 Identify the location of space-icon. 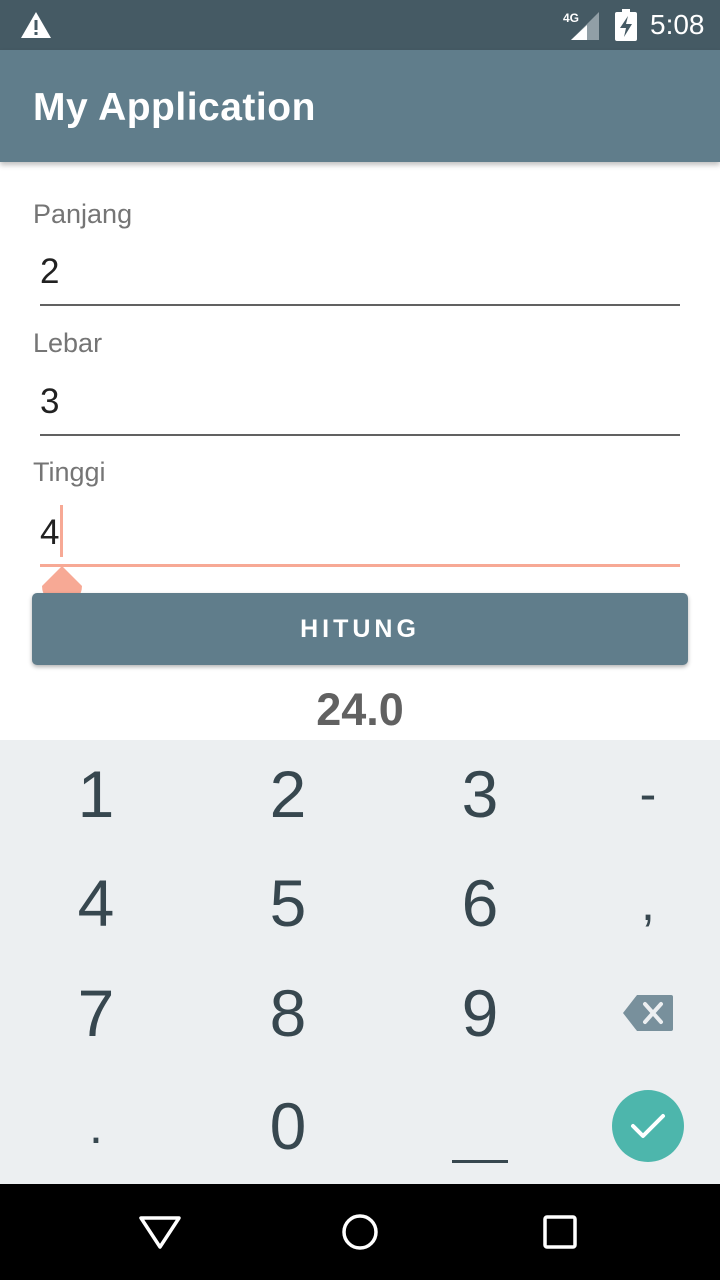
(480, 1161).